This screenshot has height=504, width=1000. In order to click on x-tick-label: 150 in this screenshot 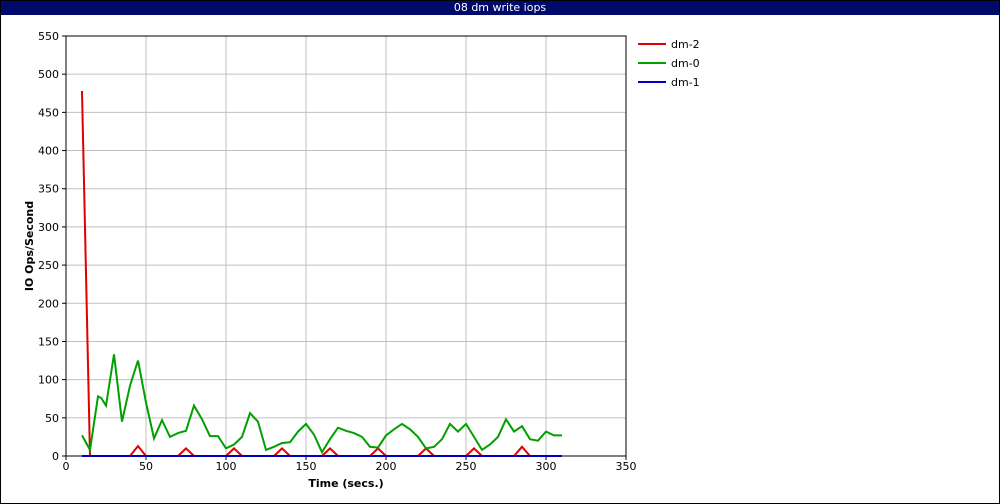, I will do `click(306, 466)`.